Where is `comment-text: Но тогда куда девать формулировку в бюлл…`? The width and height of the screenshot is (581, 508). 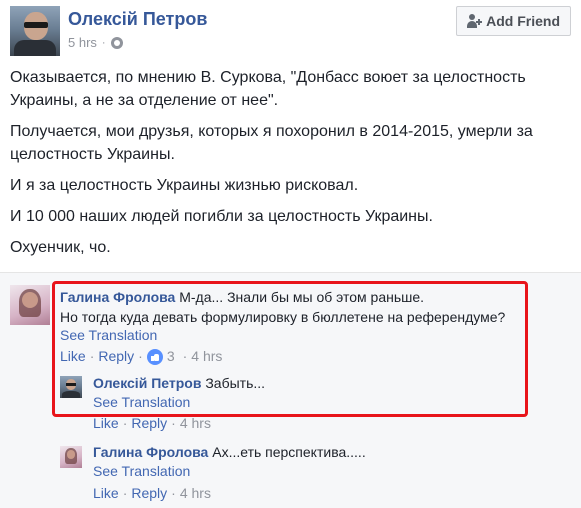 comment-text: Но тогда куда девать формулировку в бюлл… is located at coordinates (283, 317).